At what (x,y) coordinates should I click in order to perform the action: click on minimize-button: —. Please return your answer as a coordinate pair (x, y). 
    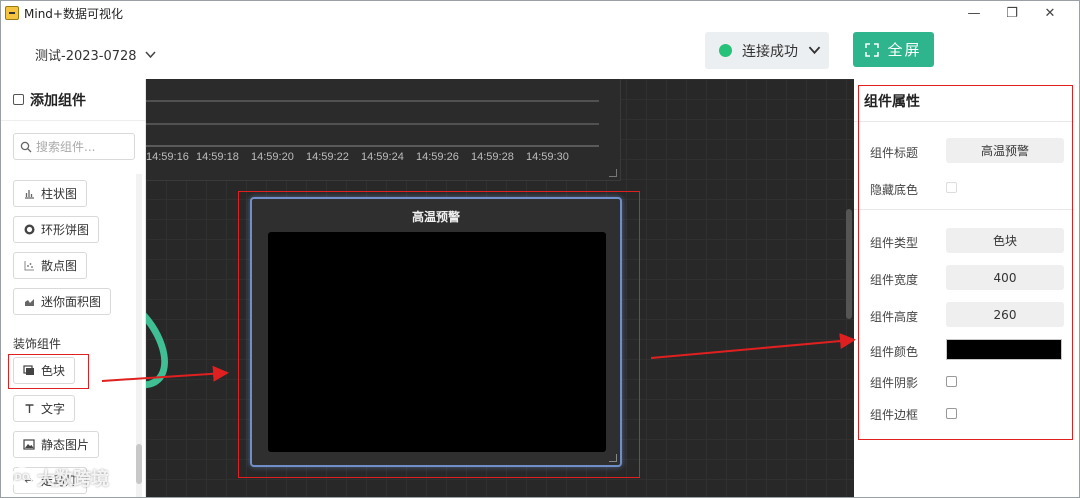
    Looking at the image, I should click on (974, 13).